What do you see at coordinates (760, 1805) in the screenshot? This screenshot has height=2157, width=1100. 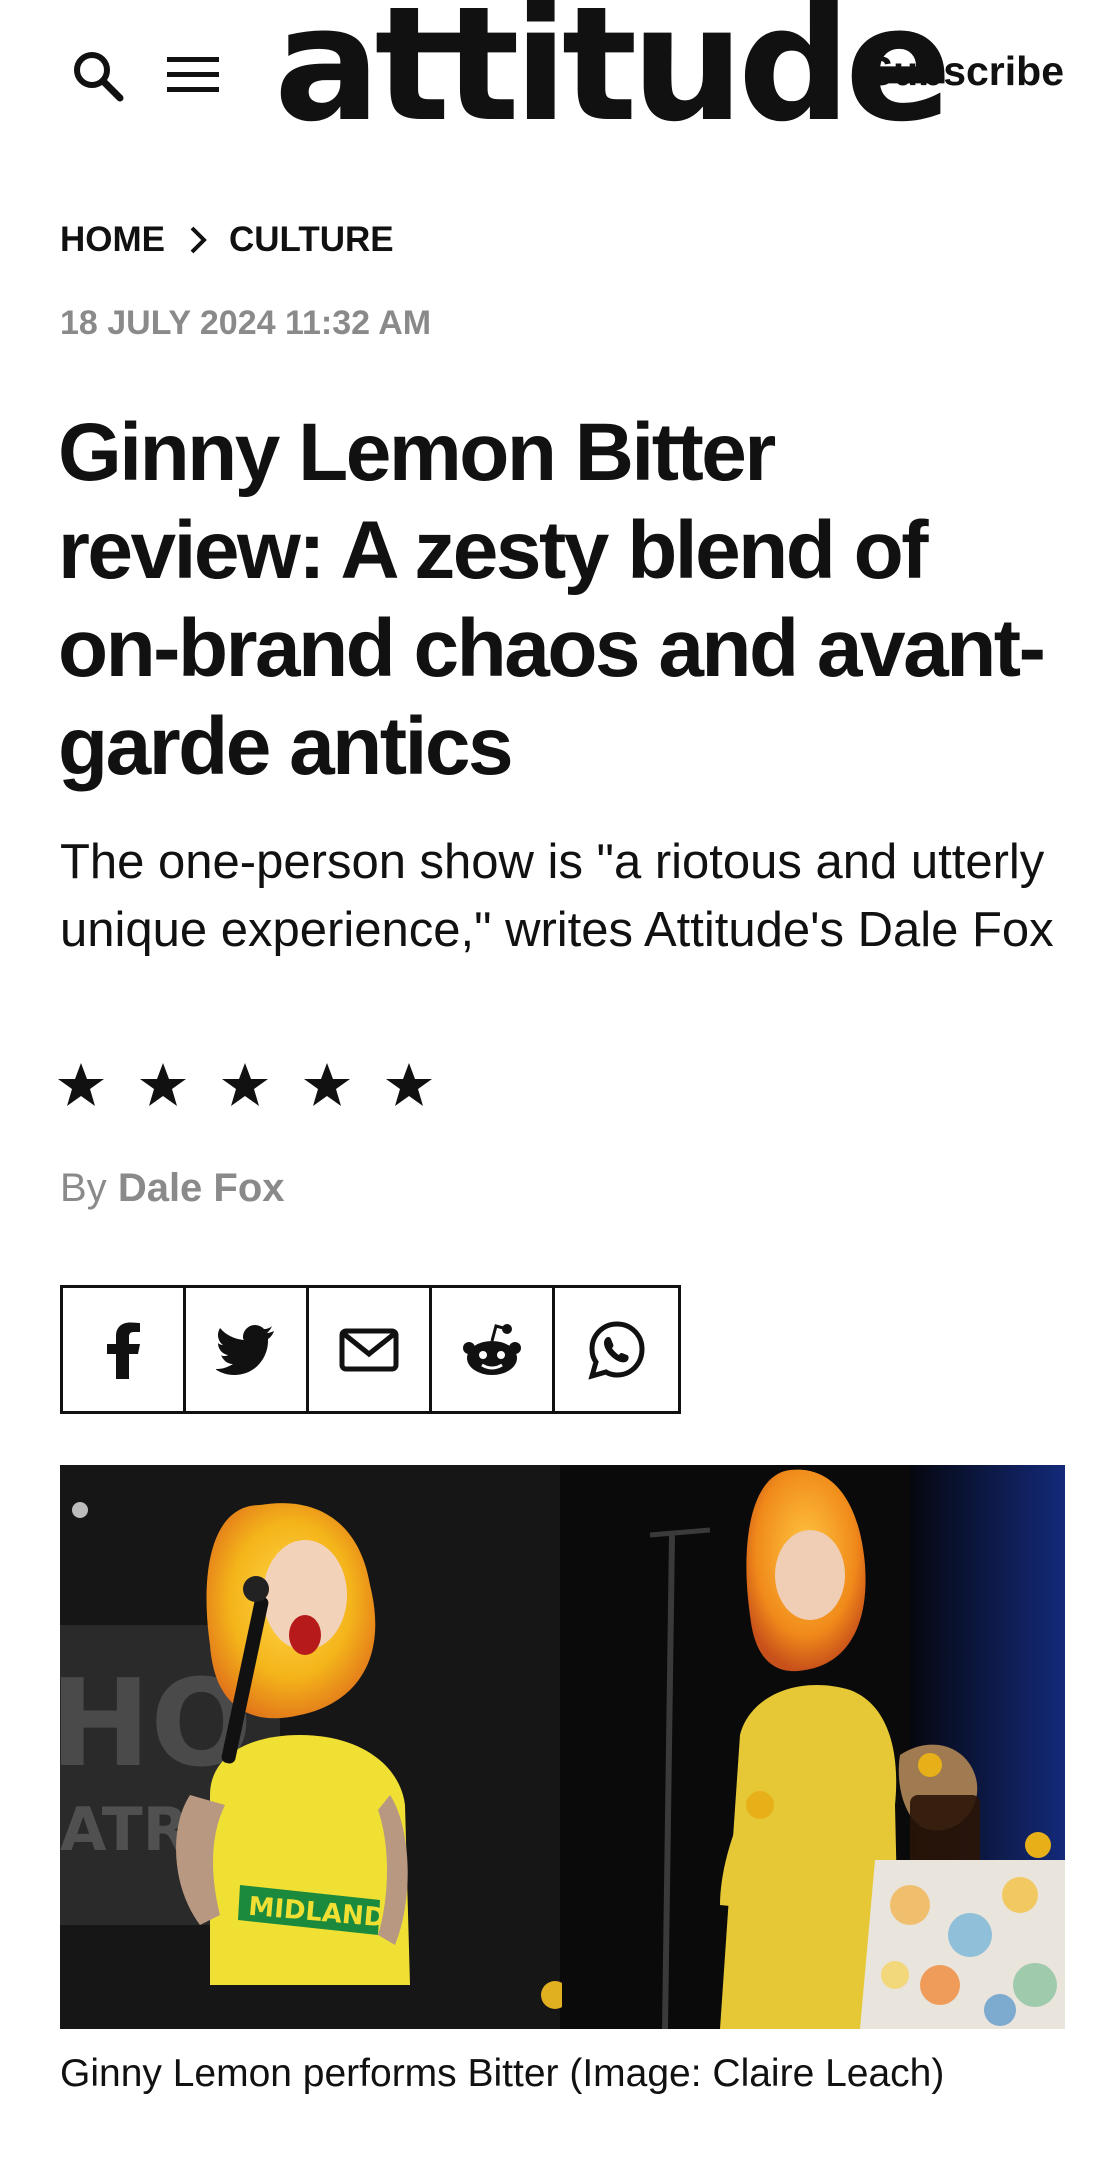 I see `lemon-shape` at bounding box center [760, 1805].